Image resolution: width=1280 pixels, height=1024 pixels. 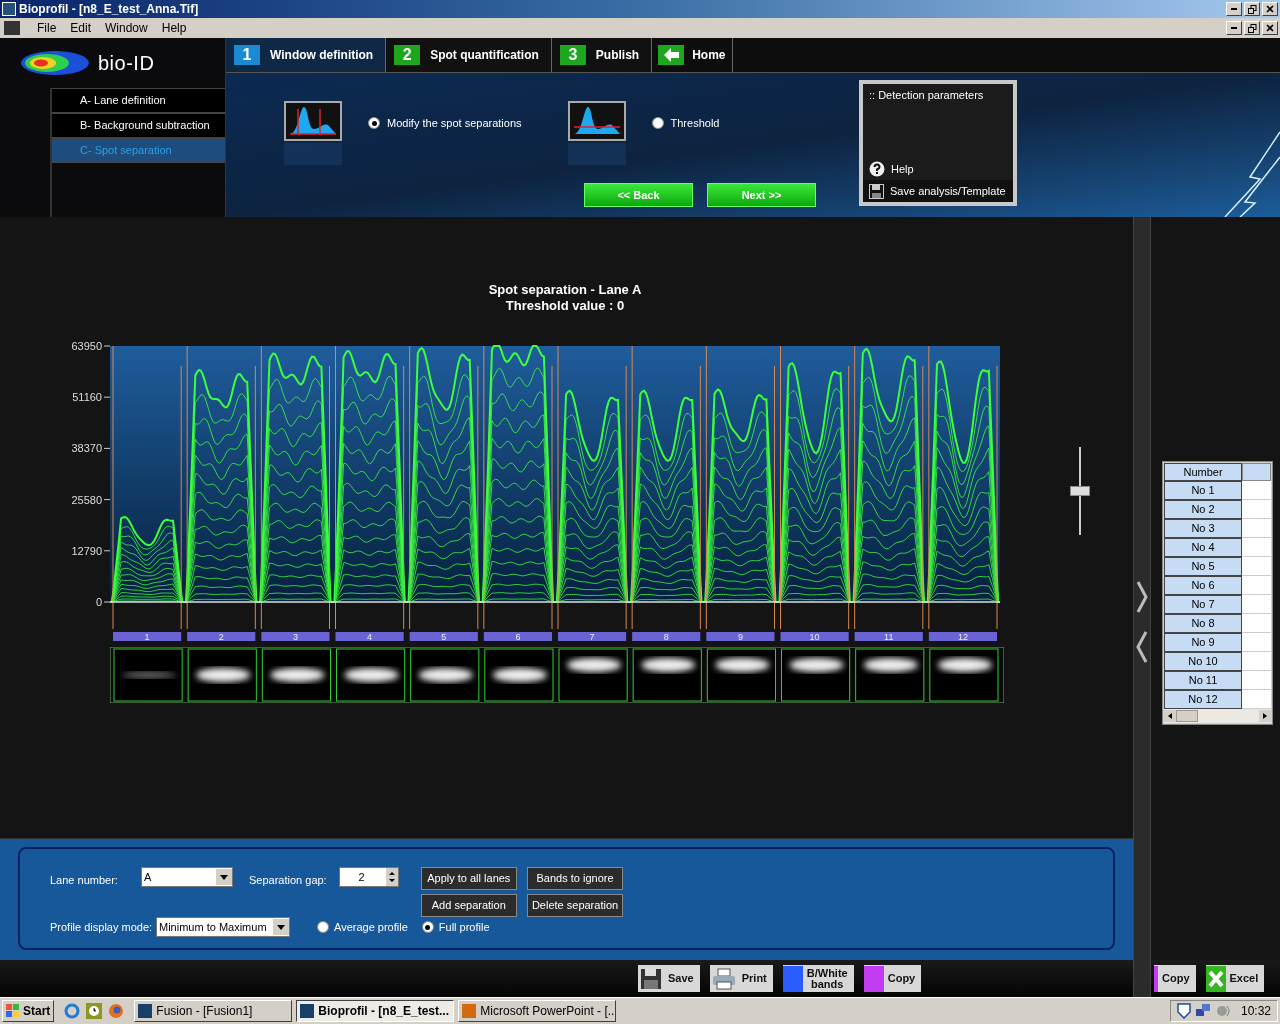 I want to click on scroll-left-icon, so click(x=1170, y=716).